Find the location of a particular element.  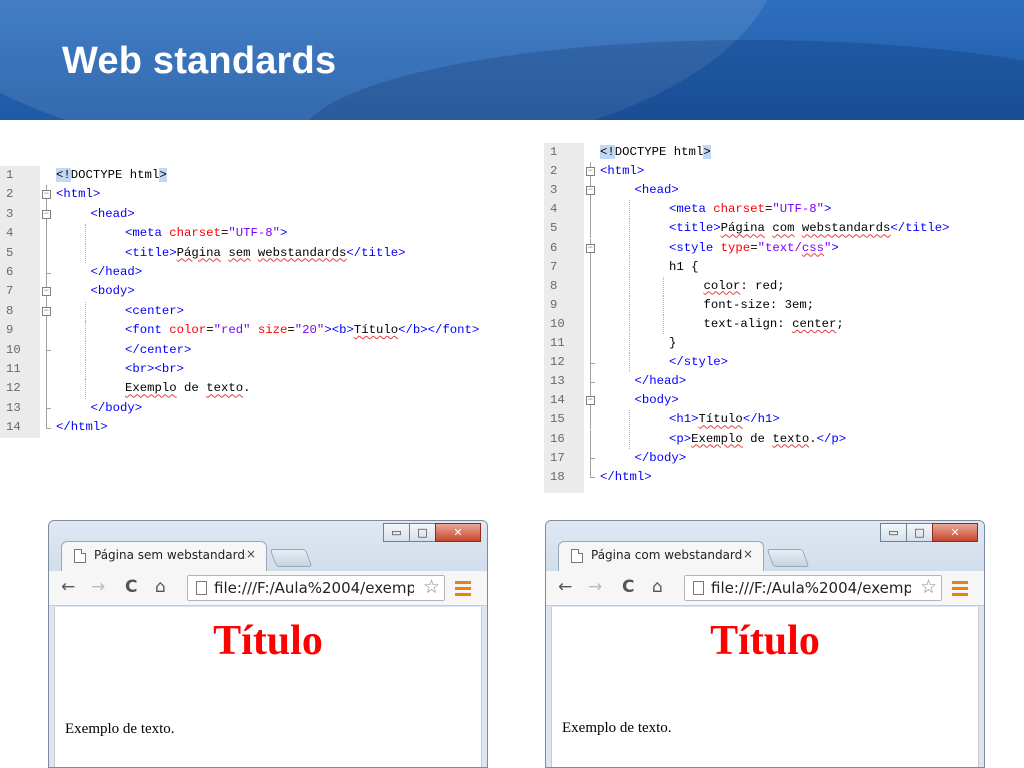

page-viewport: Título Exemplo de texto. is located at coordinates (765, 687).